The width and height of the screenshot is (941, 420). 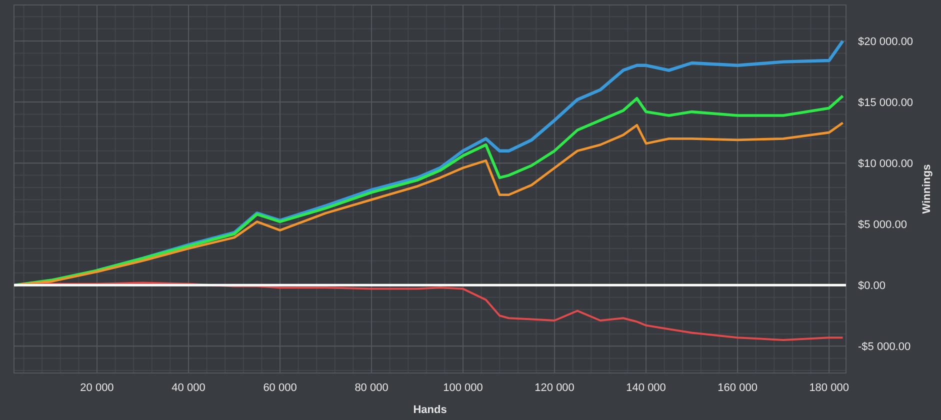 I want to click on x-tick-label: 160 000, so click(x=738, y=388).